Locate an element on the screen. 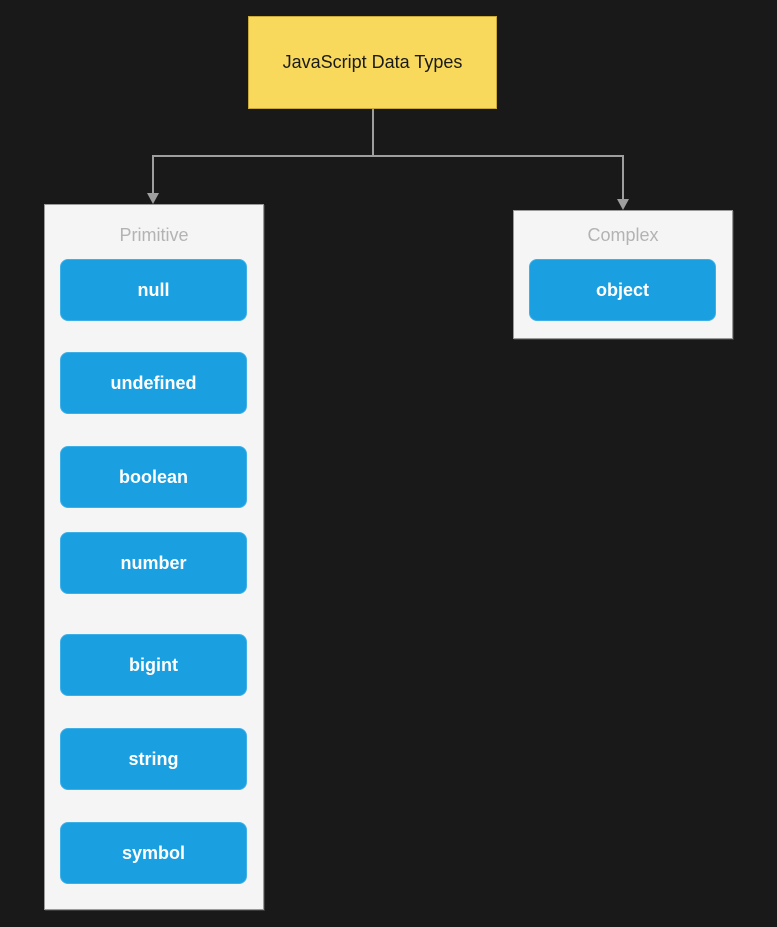 The width and height of the screenshot is (777, 927). type-node-symbol: symbol is located at coordinates (153, 853).